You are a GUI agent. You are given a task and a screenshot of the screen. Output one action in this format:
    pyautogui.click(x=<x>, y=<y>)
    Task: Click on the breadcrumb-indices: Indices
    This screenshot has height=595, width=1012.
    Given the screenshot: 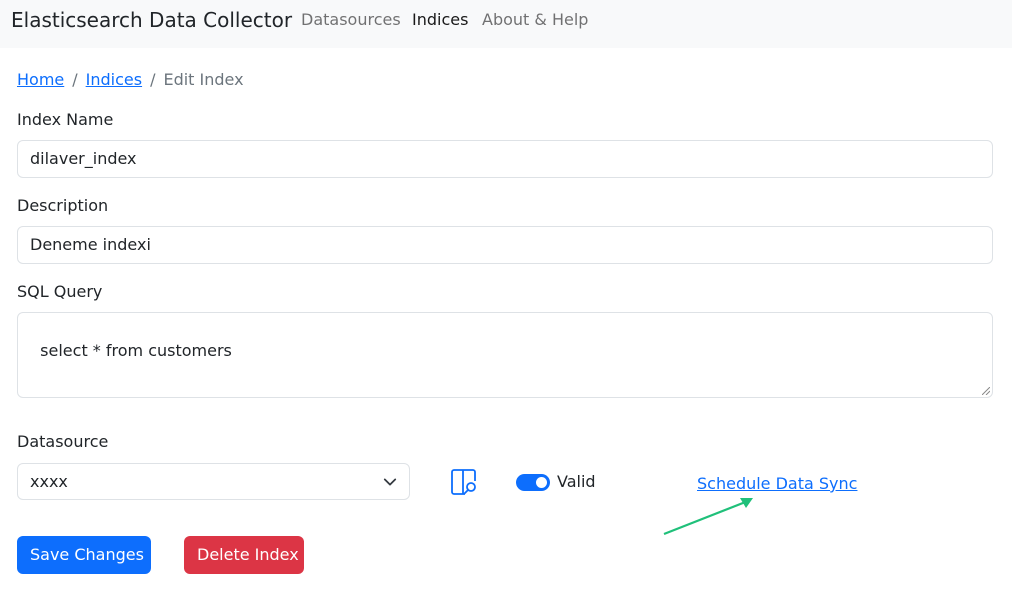 What is the action you would take?
    pyautogui.click(x=114, y=79)
    